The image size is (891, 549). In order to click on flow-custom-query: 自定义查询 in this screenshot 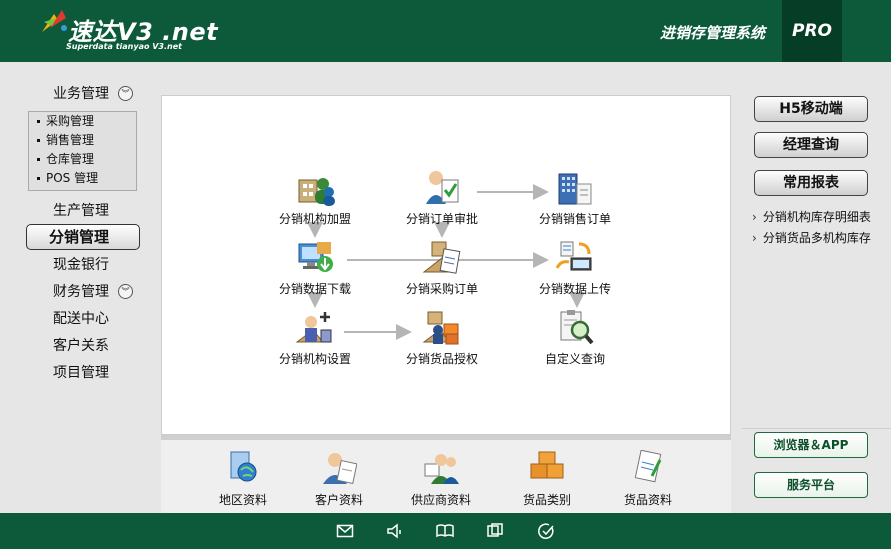, I will do `click(575, 337)`.